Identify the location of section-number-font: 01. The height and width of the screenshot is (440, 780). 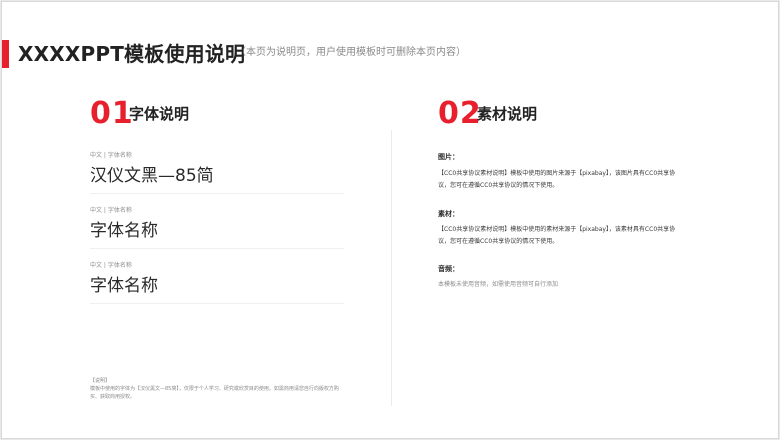
(112, 113).